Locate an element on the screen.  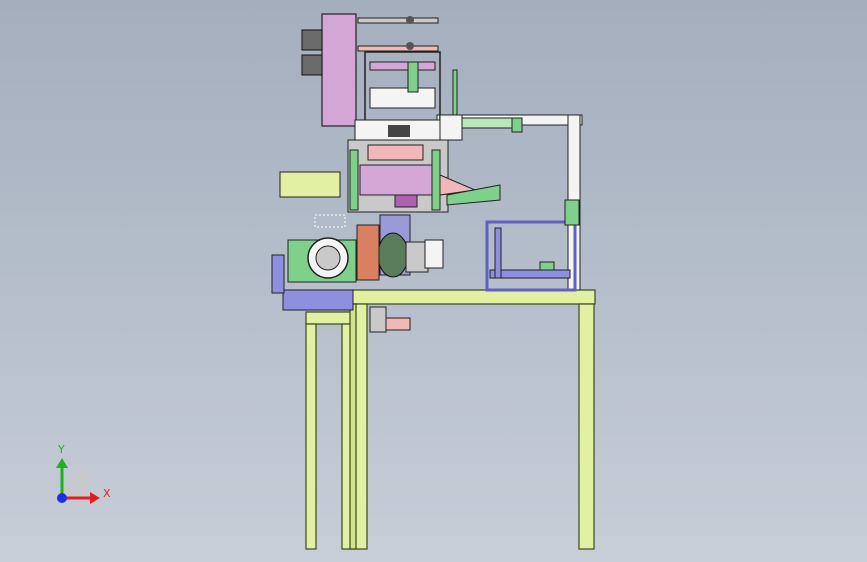
z-axis-dot is located at coordinates (62, 498).